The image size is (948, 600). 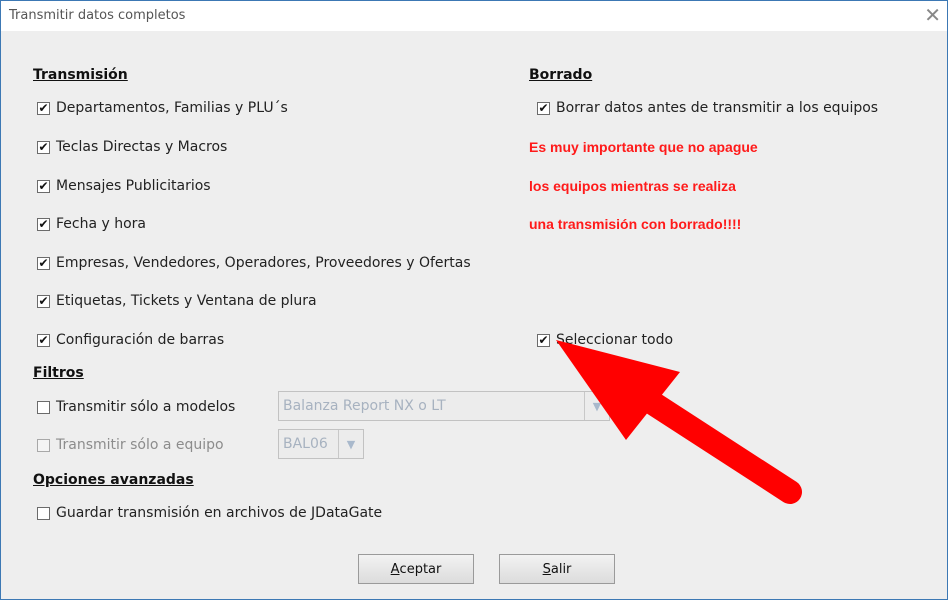 I want to click on equipo-select-value: BAL06, so click(x=305, y=444).